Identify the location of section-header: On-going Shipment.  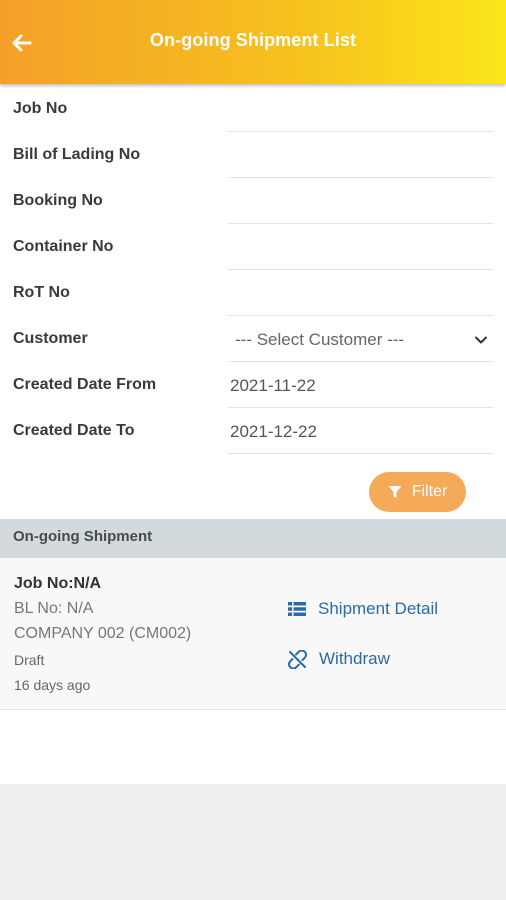
(253, 538).